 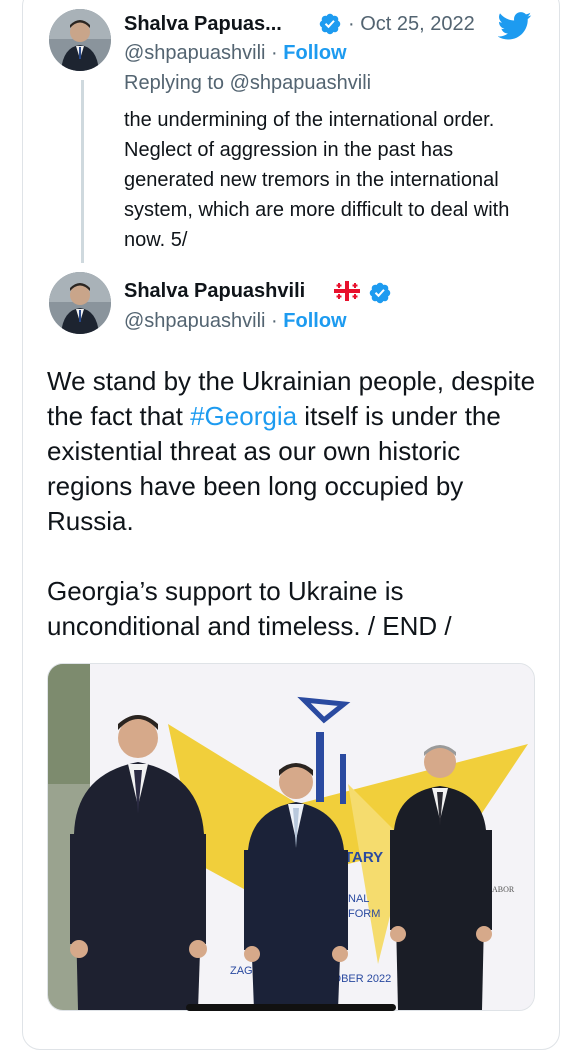 I want to click on home-indicator, so click(x=291, y=1007).